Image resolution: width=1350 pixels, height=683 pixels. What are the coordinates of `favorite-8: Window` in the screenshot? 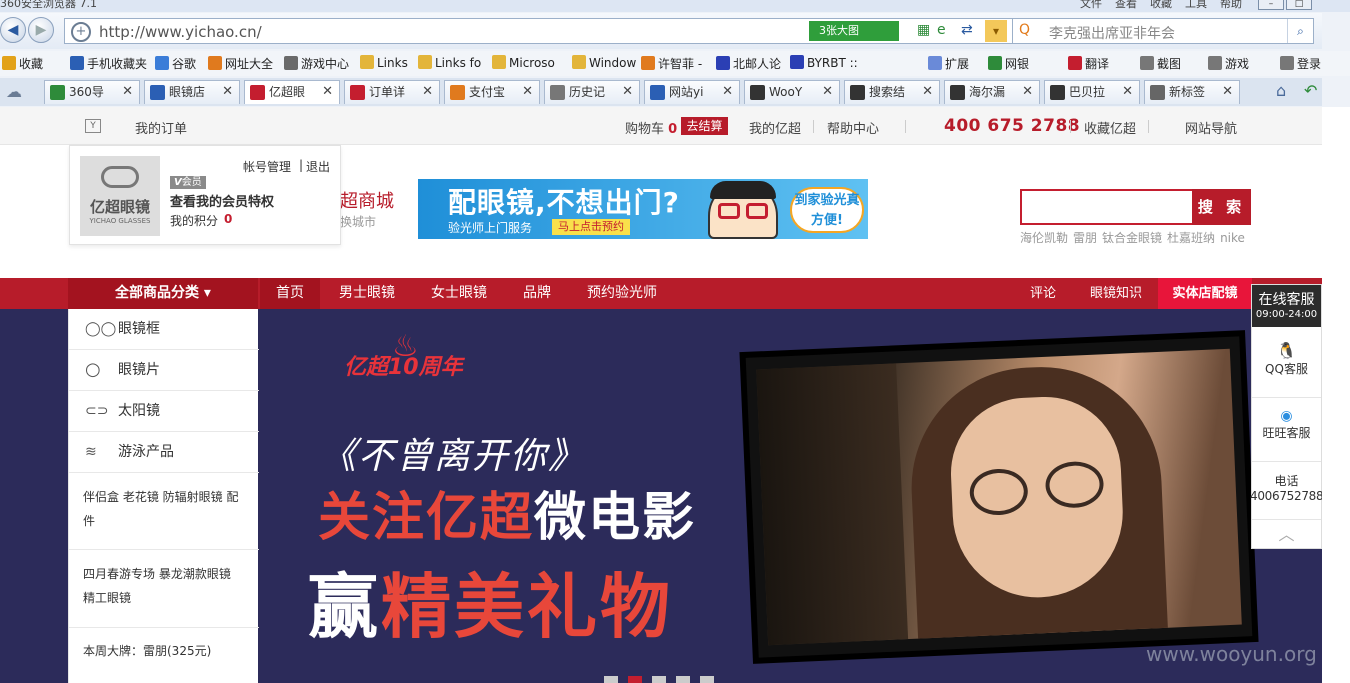 It's located at (604, 62).